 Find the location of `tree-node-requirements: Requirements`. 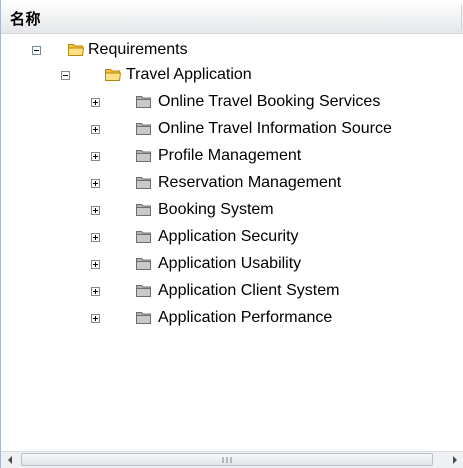

tree-node-requirements: Requirements is located at coordinates (232, 50).